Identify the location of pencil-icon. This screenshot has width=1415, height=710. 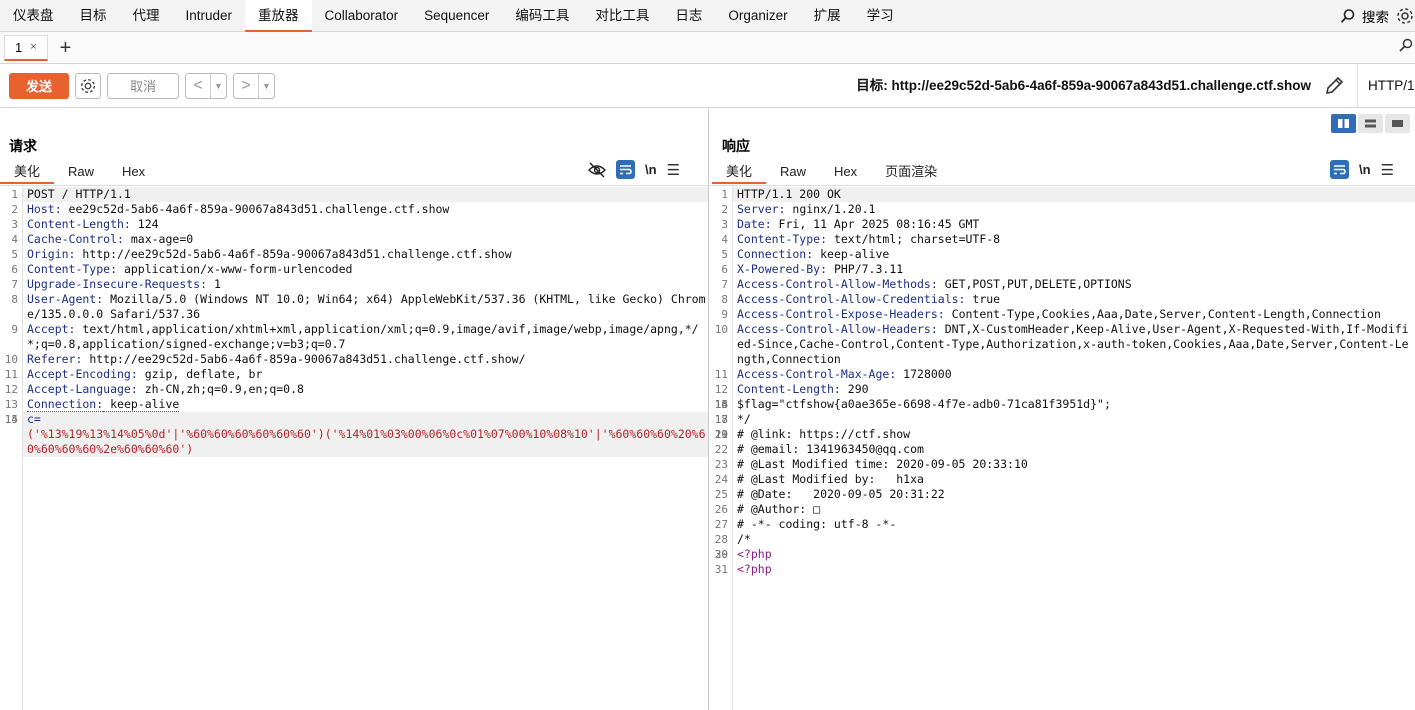
(1334, 86).